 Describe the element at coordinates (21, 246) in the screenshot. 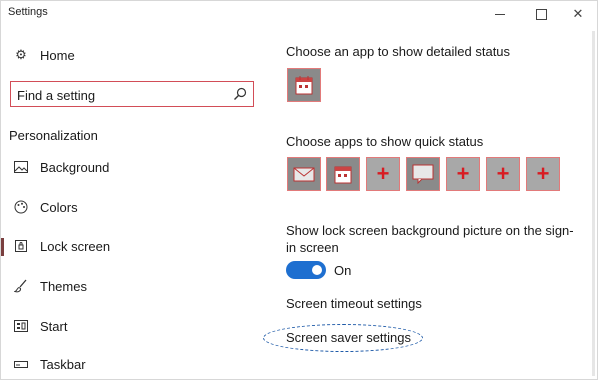

I see `lock-screen-icon` at that location.